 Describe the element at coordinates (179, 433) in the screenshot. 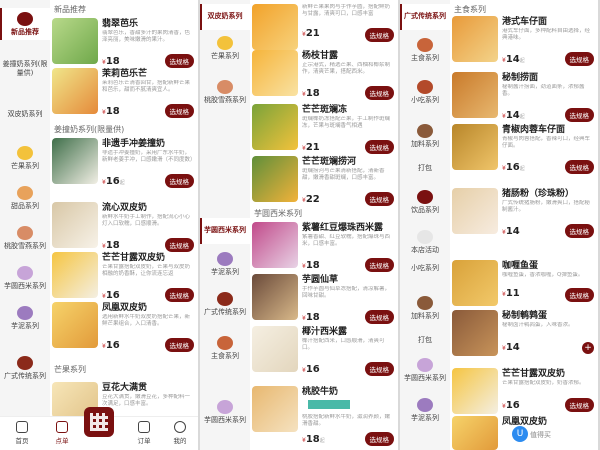

I see `tab-profile: 我的` at that location.